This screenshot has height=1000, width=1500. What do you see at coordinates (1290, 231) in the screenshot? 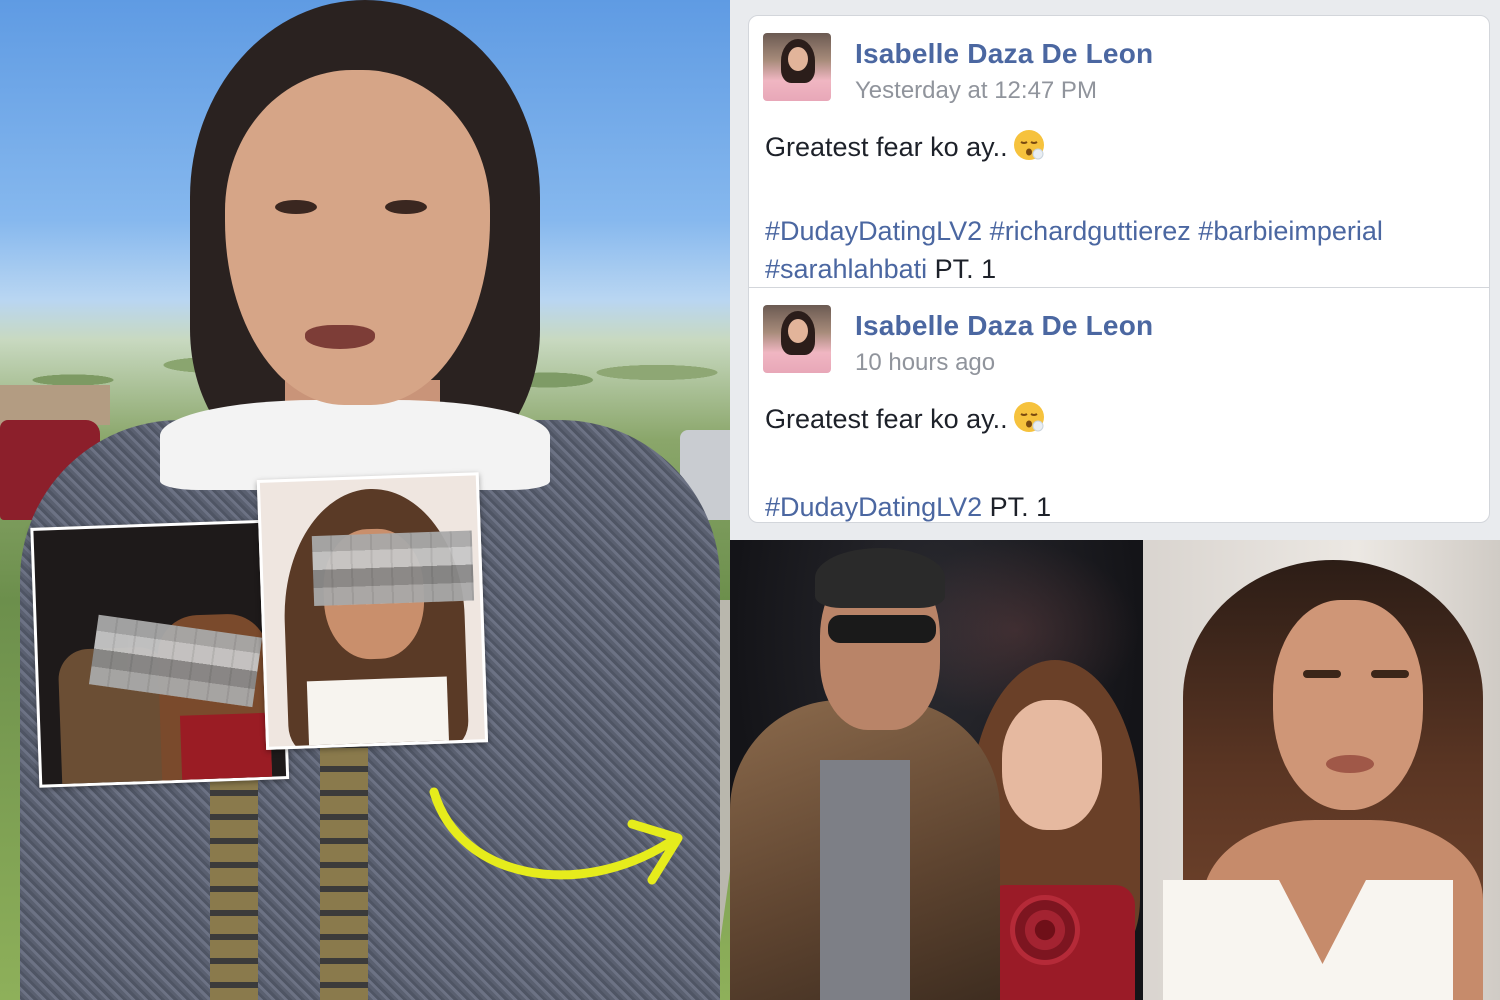
I see `hashtag-link: #barbieimperial` at bounding box center [1290, 231].